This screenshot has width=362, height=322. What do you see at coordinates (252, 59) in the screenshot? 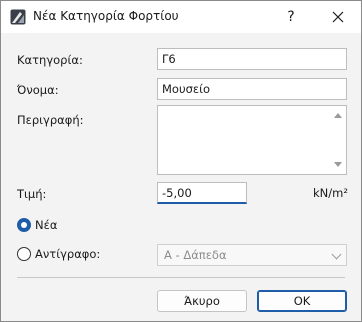
I see `category-input: Γ6` at bounding box center [252, 59].